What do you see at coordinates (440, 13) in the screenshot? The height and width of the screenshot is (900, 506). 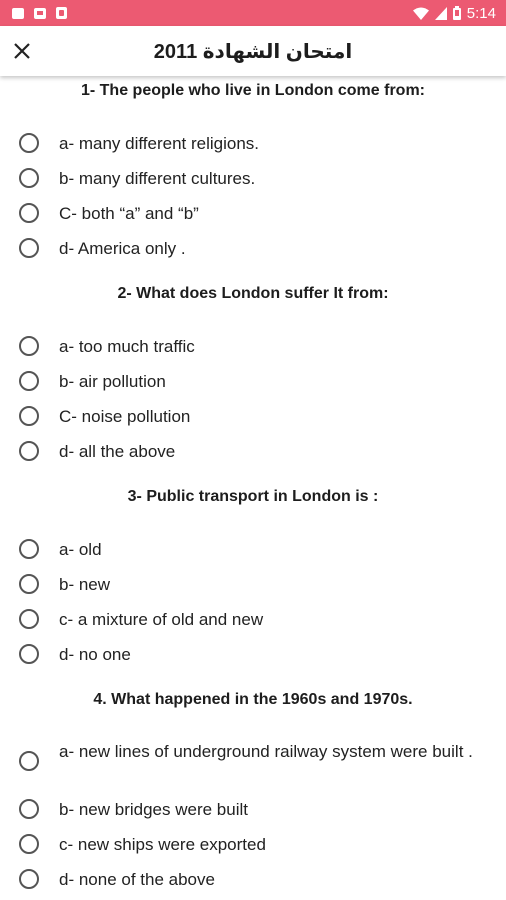 I see `signal-icon` at bounding box center [440, 13].